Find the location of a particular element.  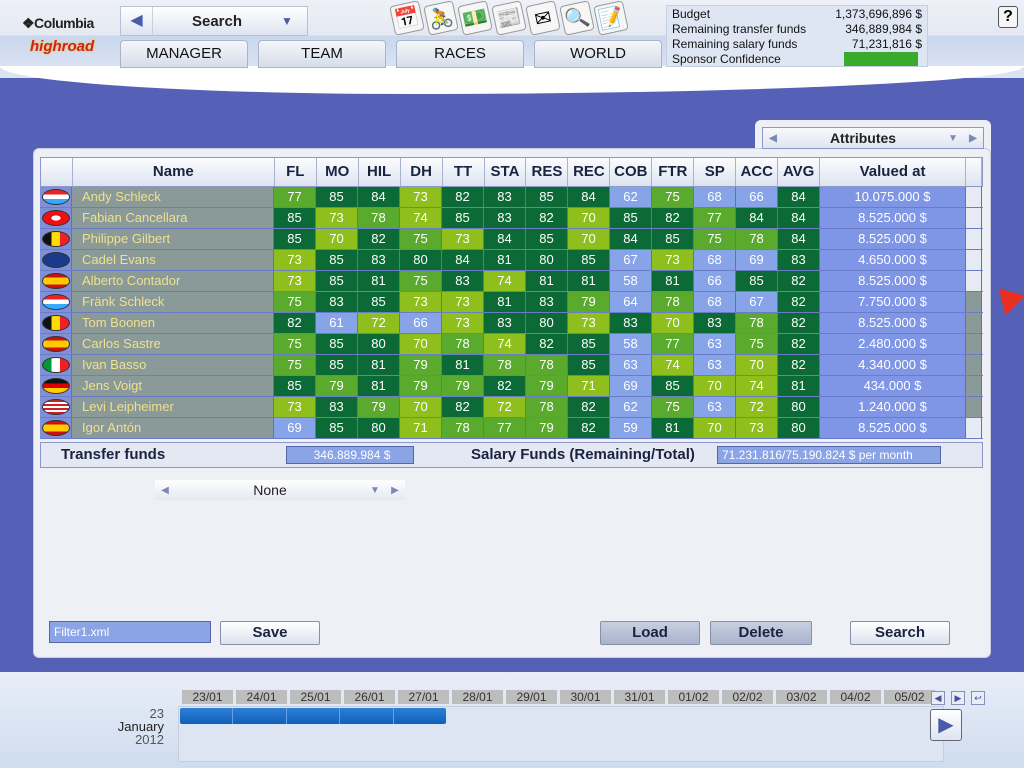

tab-races: RACES is located at coordinates (460, 54).